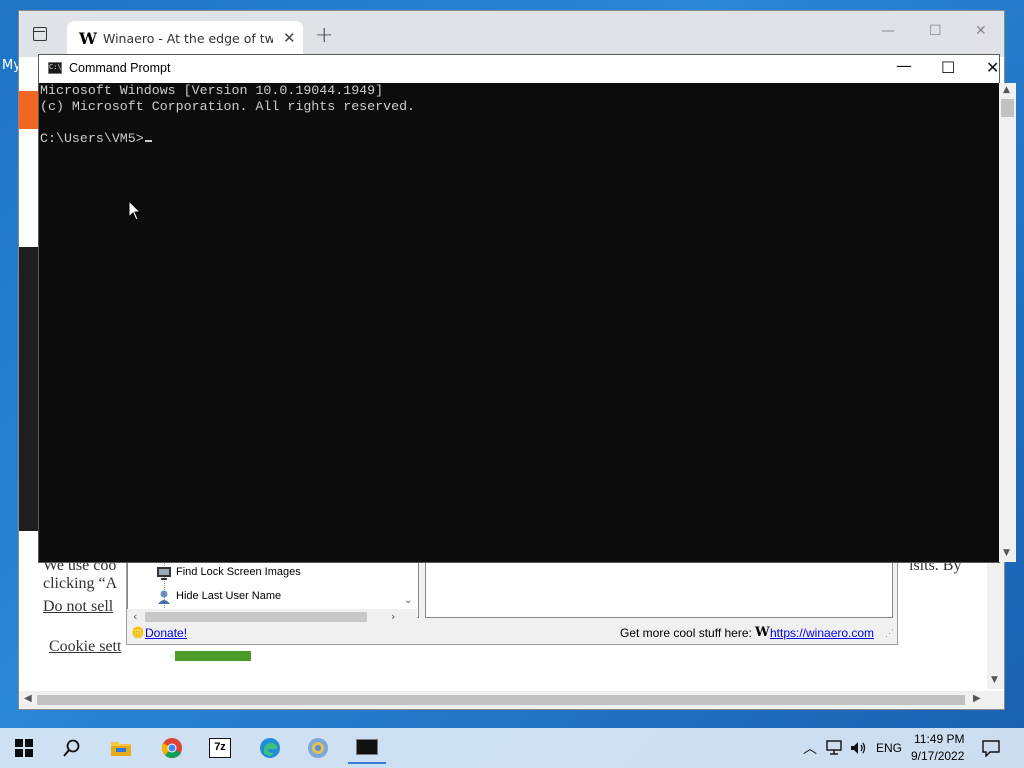 The height and width of the screenshot is (768, 1024). I want to click on browser-tab: W Winaero - At the edge of tweaki ✕, so click(185, 39).